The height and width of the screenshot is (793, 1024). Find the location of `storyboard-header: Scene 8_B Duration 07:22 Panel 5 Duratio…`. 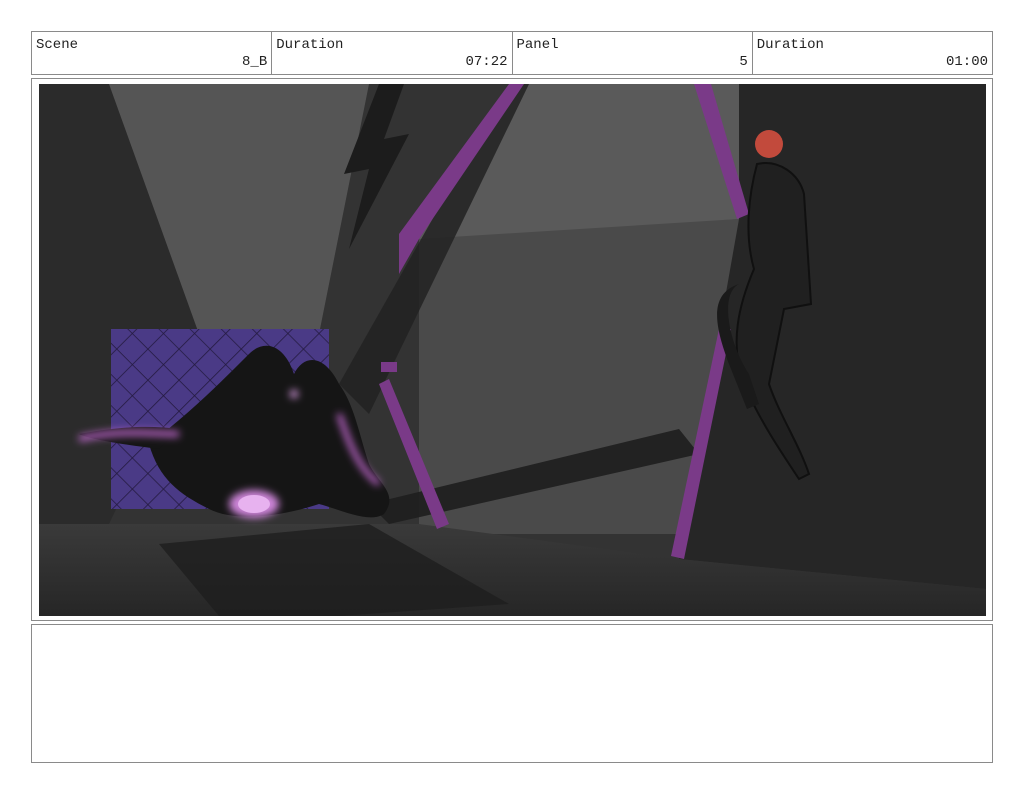

storyboard-header: Scene 8_B Duration 07:22 Panel 5 Duratio… is located at coordinates (512, 53).